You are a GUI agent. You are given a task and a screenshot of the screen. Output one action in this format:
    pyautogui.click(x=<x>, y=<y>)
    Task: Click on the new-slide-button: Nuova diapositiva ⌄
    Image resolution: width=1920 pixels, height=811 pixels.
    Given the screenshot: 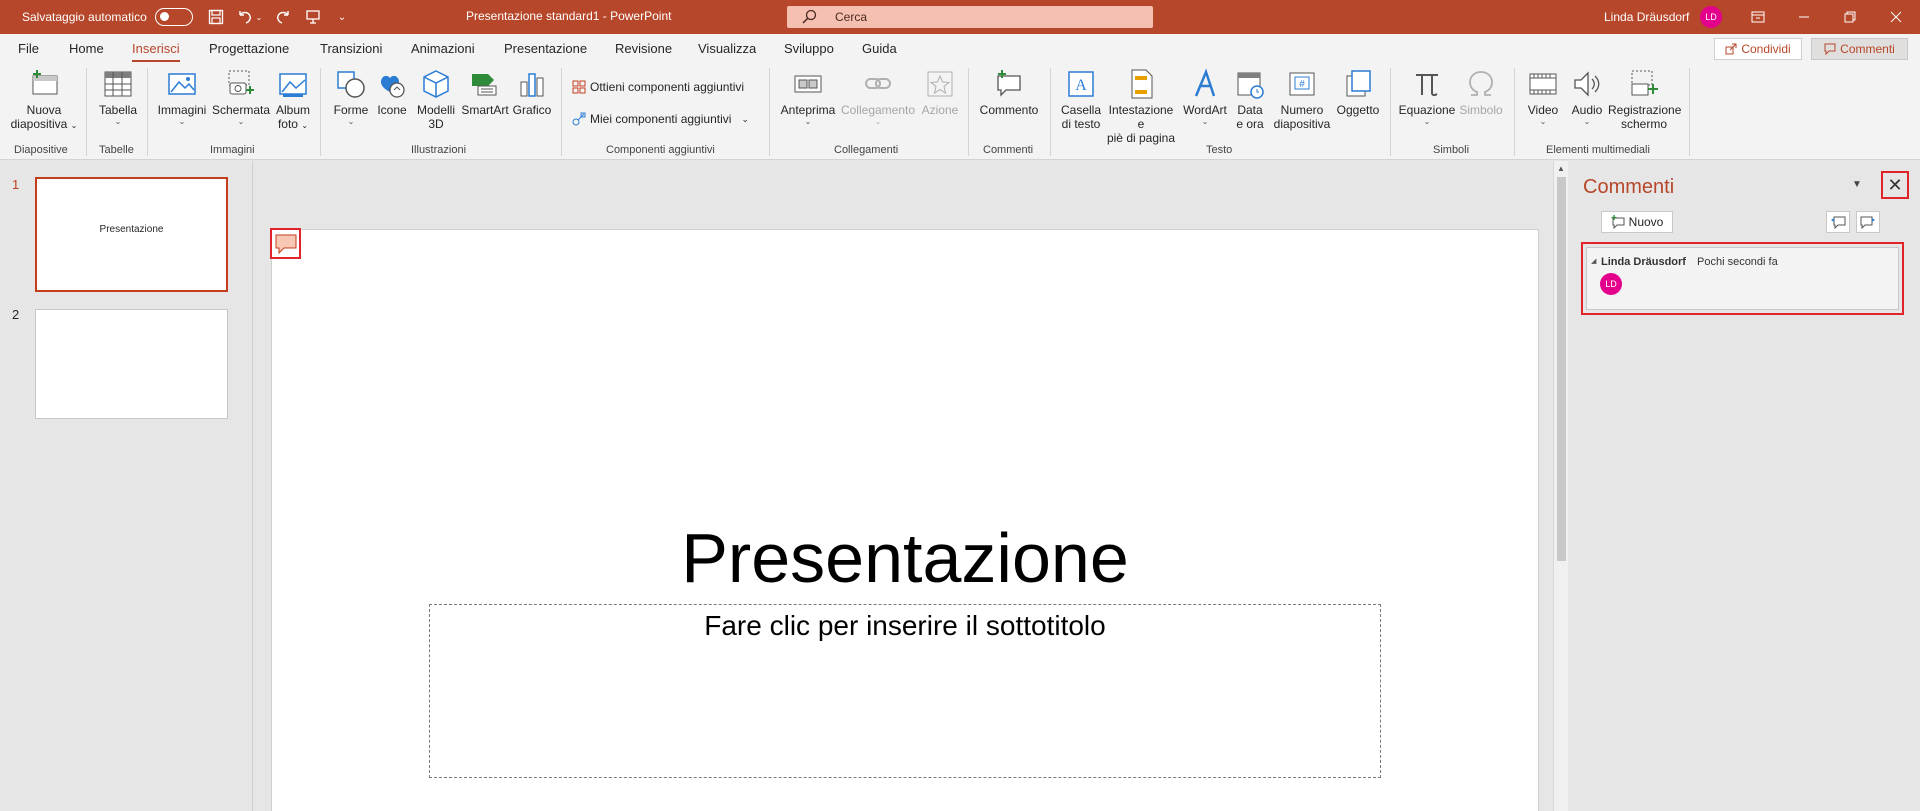 What is the action you would take?
    pyautogui.click(x=44, y=100)
    